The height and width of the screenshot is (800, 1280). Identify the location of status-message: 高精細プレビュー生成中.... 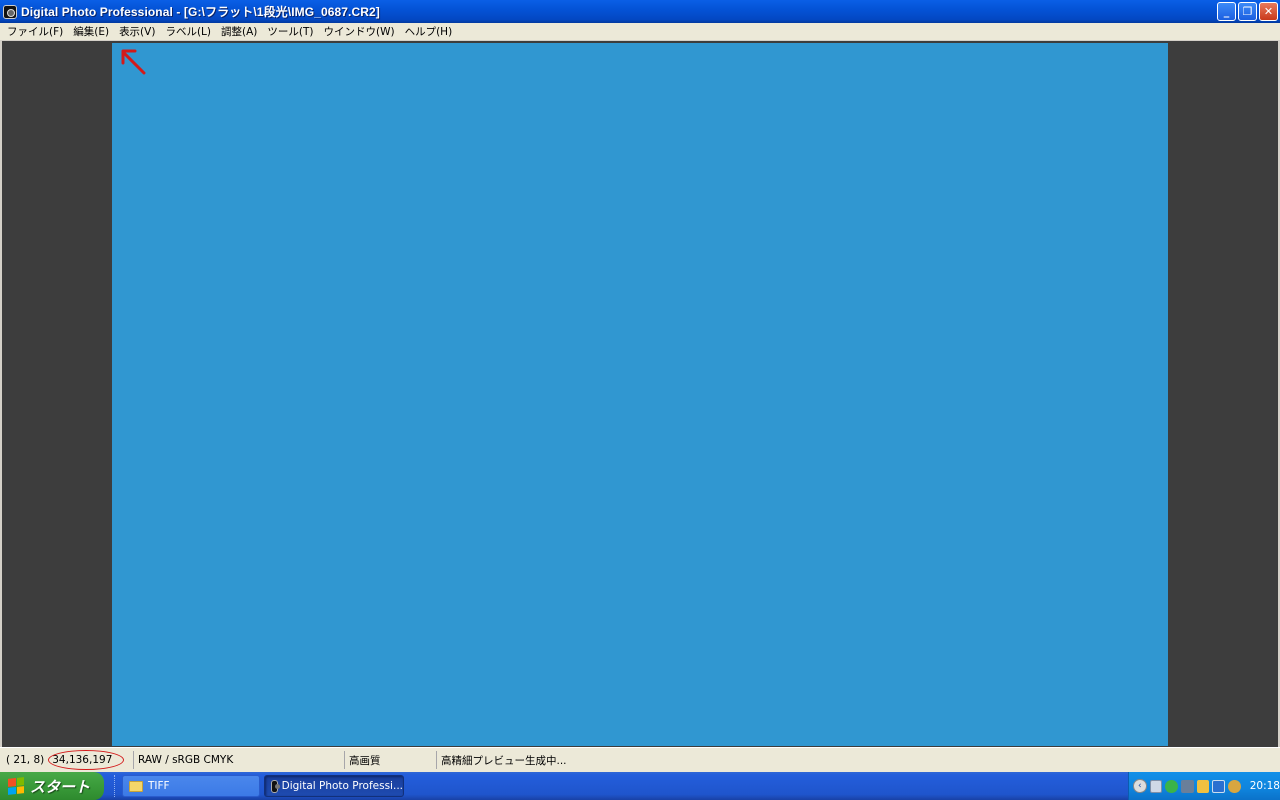
(504, 760).